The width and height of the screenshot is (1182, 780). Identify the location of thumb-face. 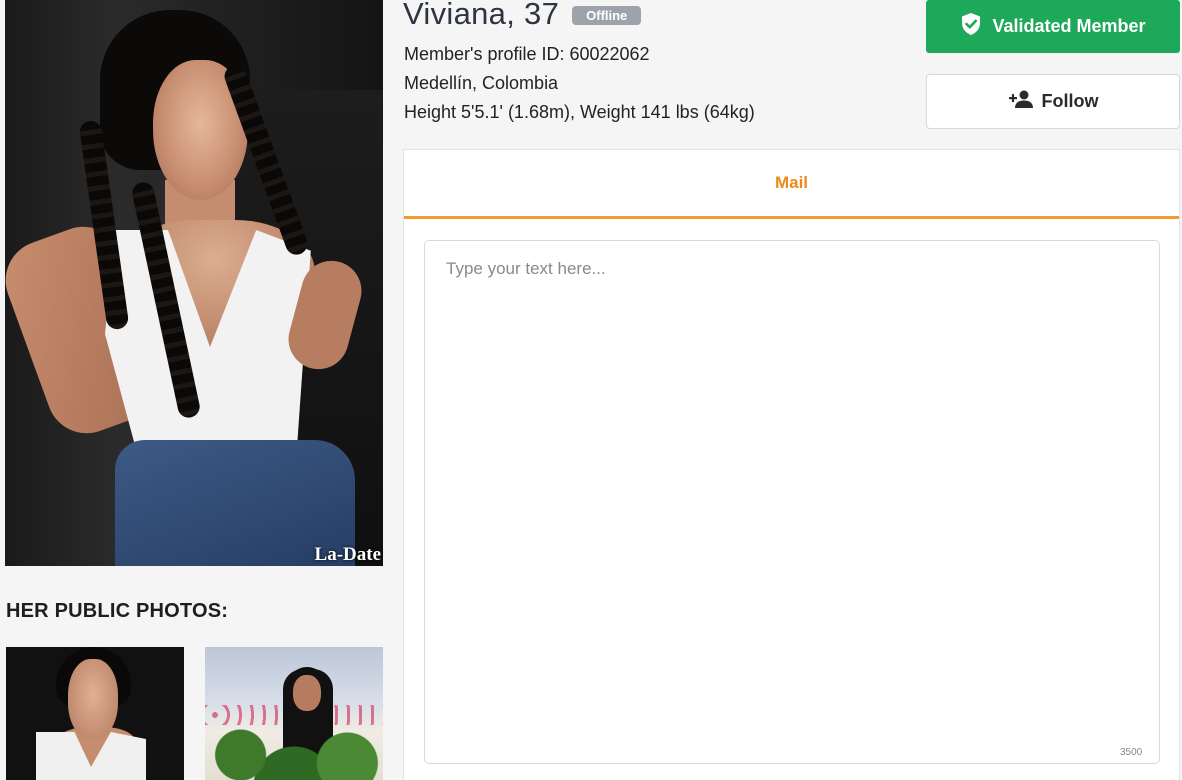
(93, 699).